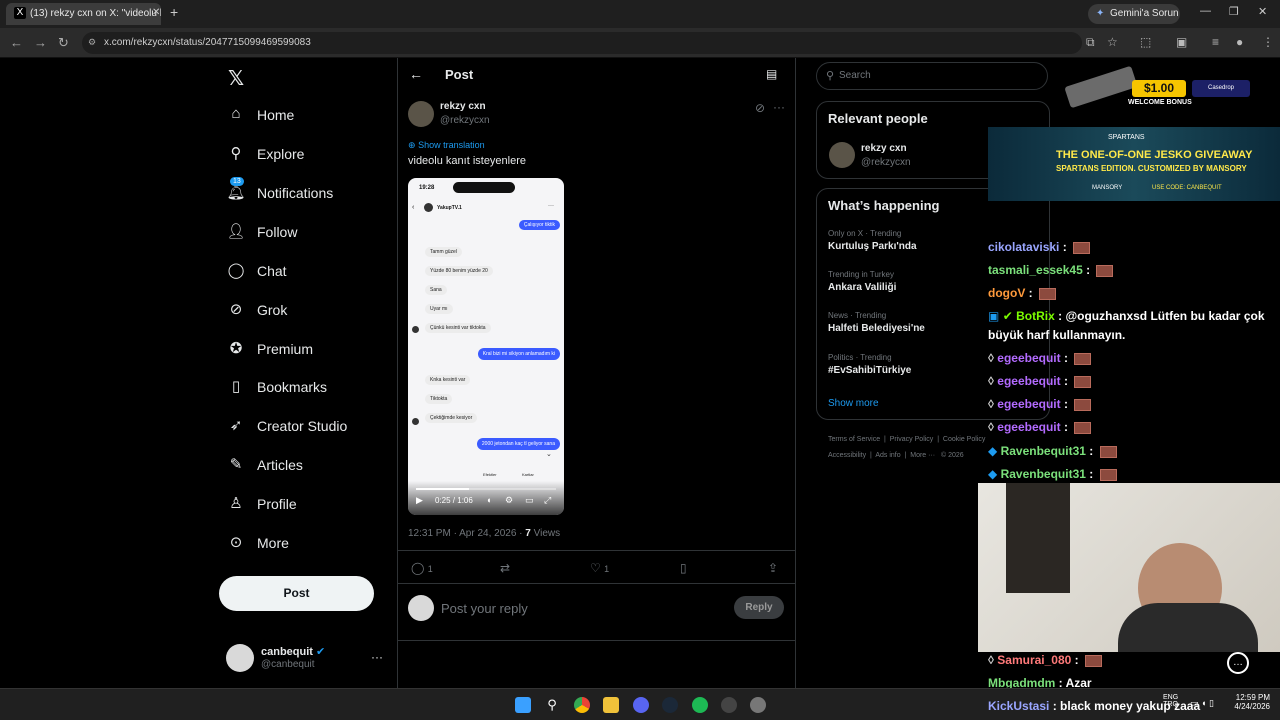 This screenshot has width=1280, height=720. What do you see at coordinates (842, 155) in the screenshot?
I see `avatar` at bounding box center [842, 155].